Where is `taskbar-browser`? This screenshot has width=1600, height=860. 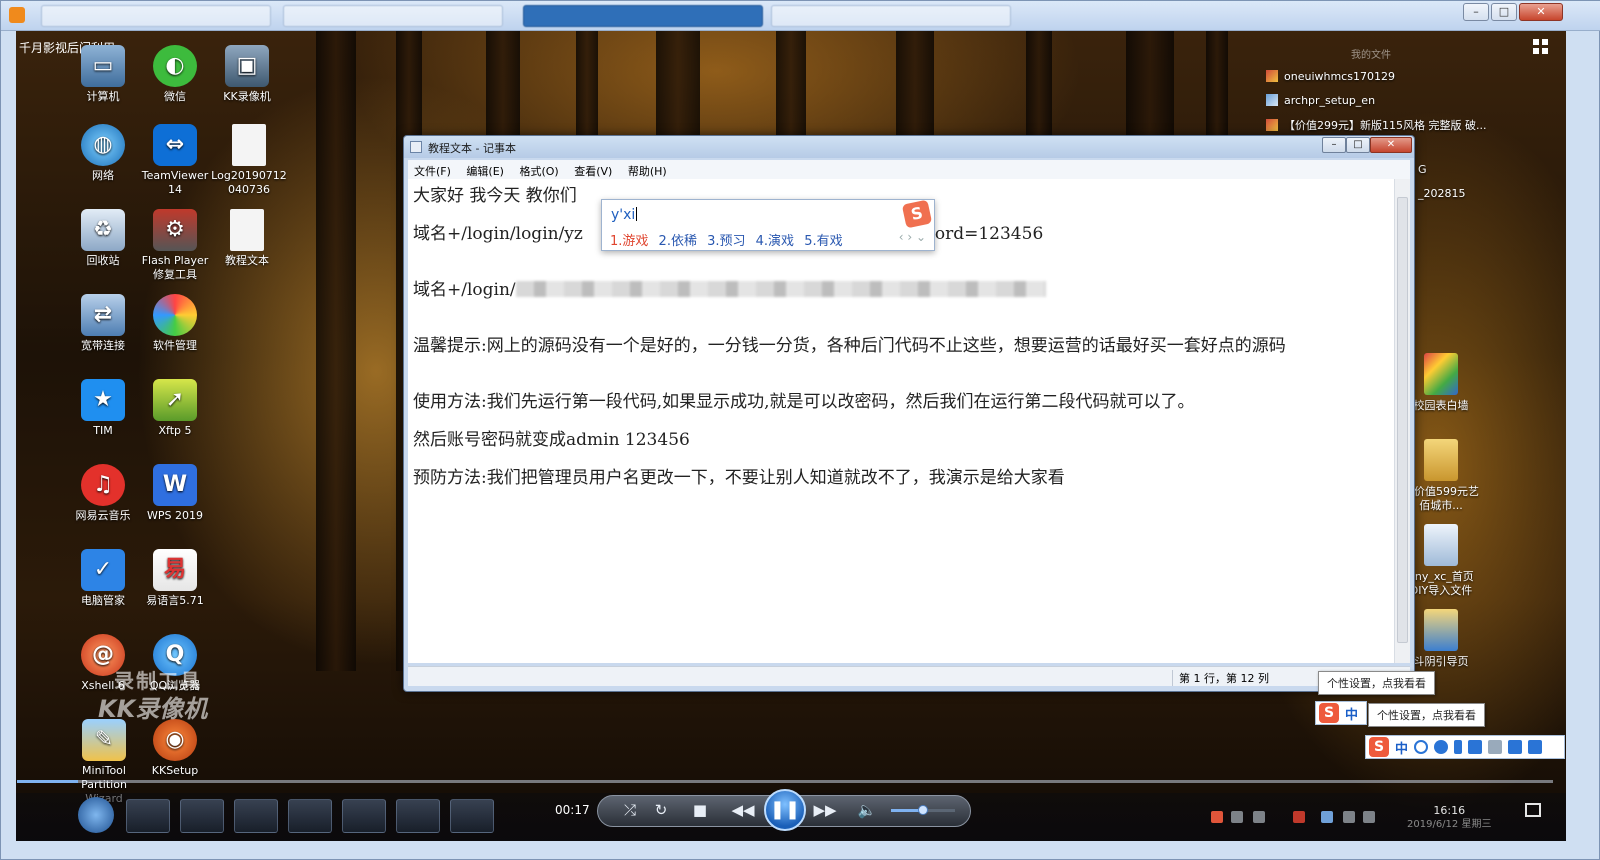
taskbar-browser is located at coordinates (364, 816).